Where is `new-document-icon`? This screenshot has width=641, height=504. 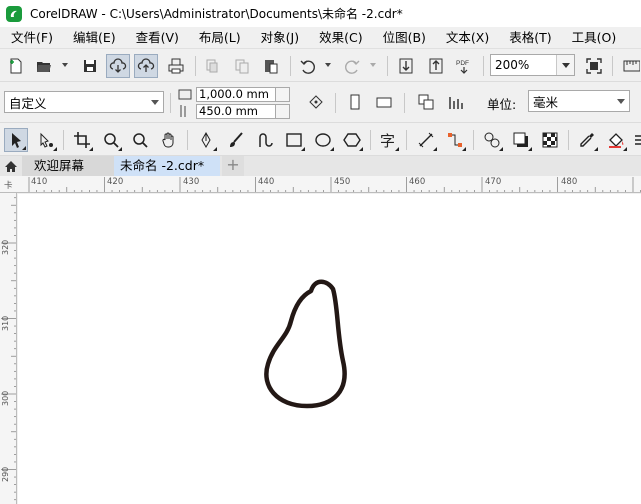 new-document-icon is located at coordinates (16, 66).